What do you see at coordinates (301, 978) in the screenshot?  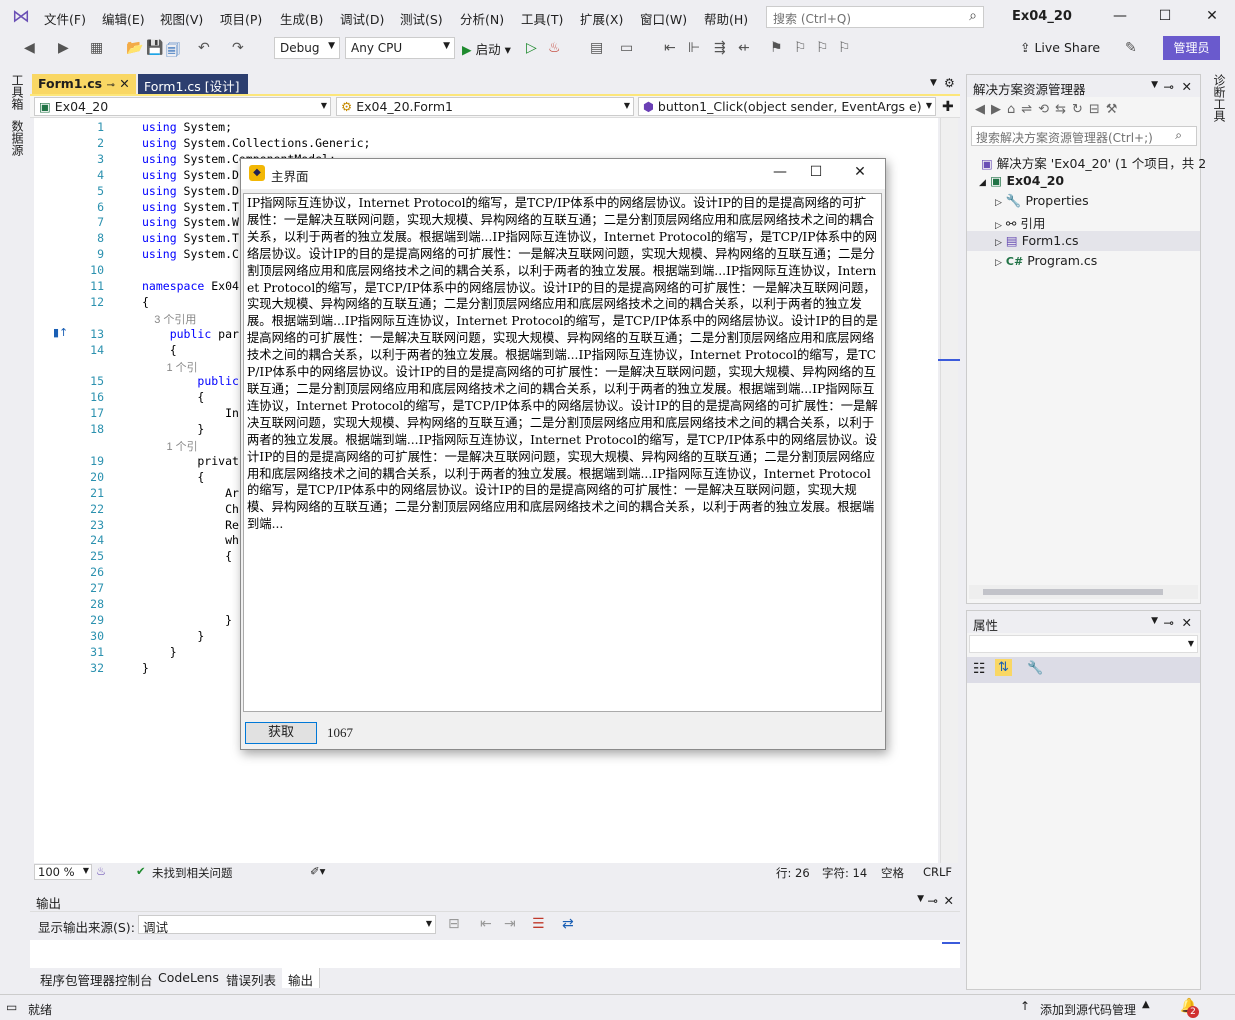 I see `tab-output: 输出` at bounding box center [301, 978].